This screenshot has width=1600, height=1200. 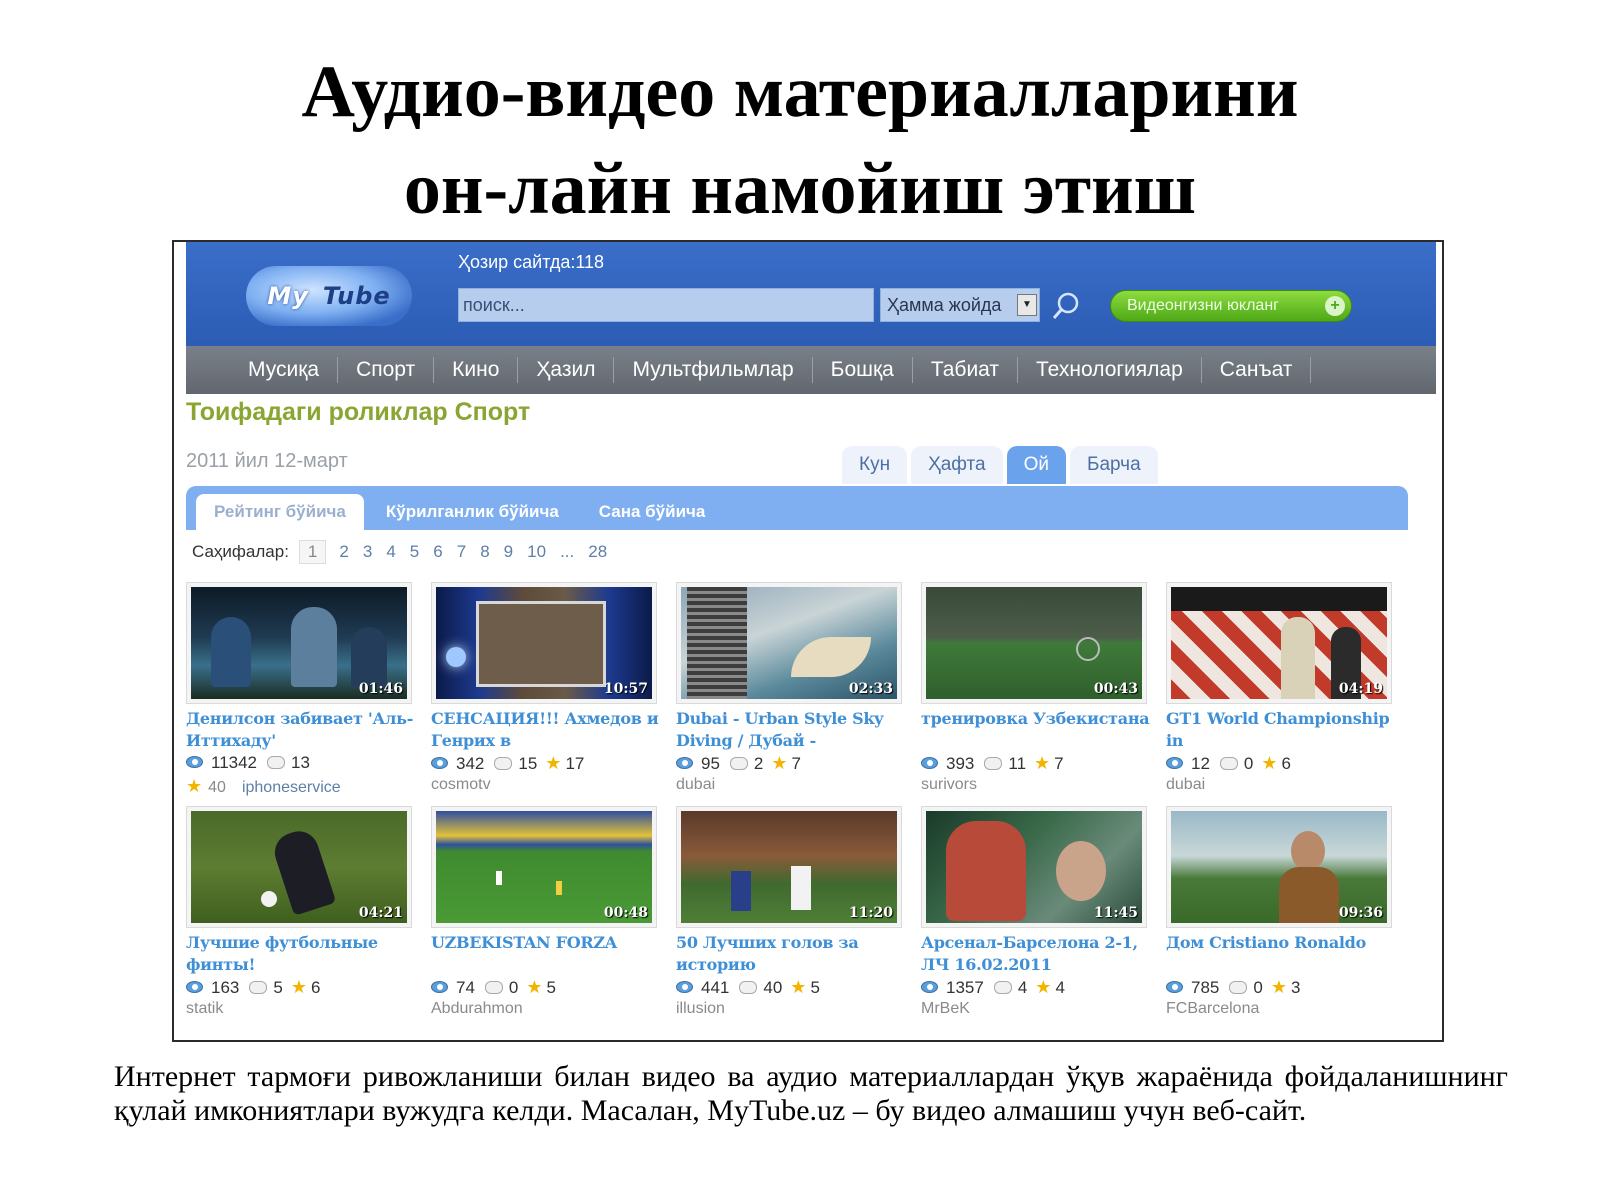 What do you see at coordinates (597, 552) in the screenshot?
I see `page-link: 28` at bounding box center [597, 552].